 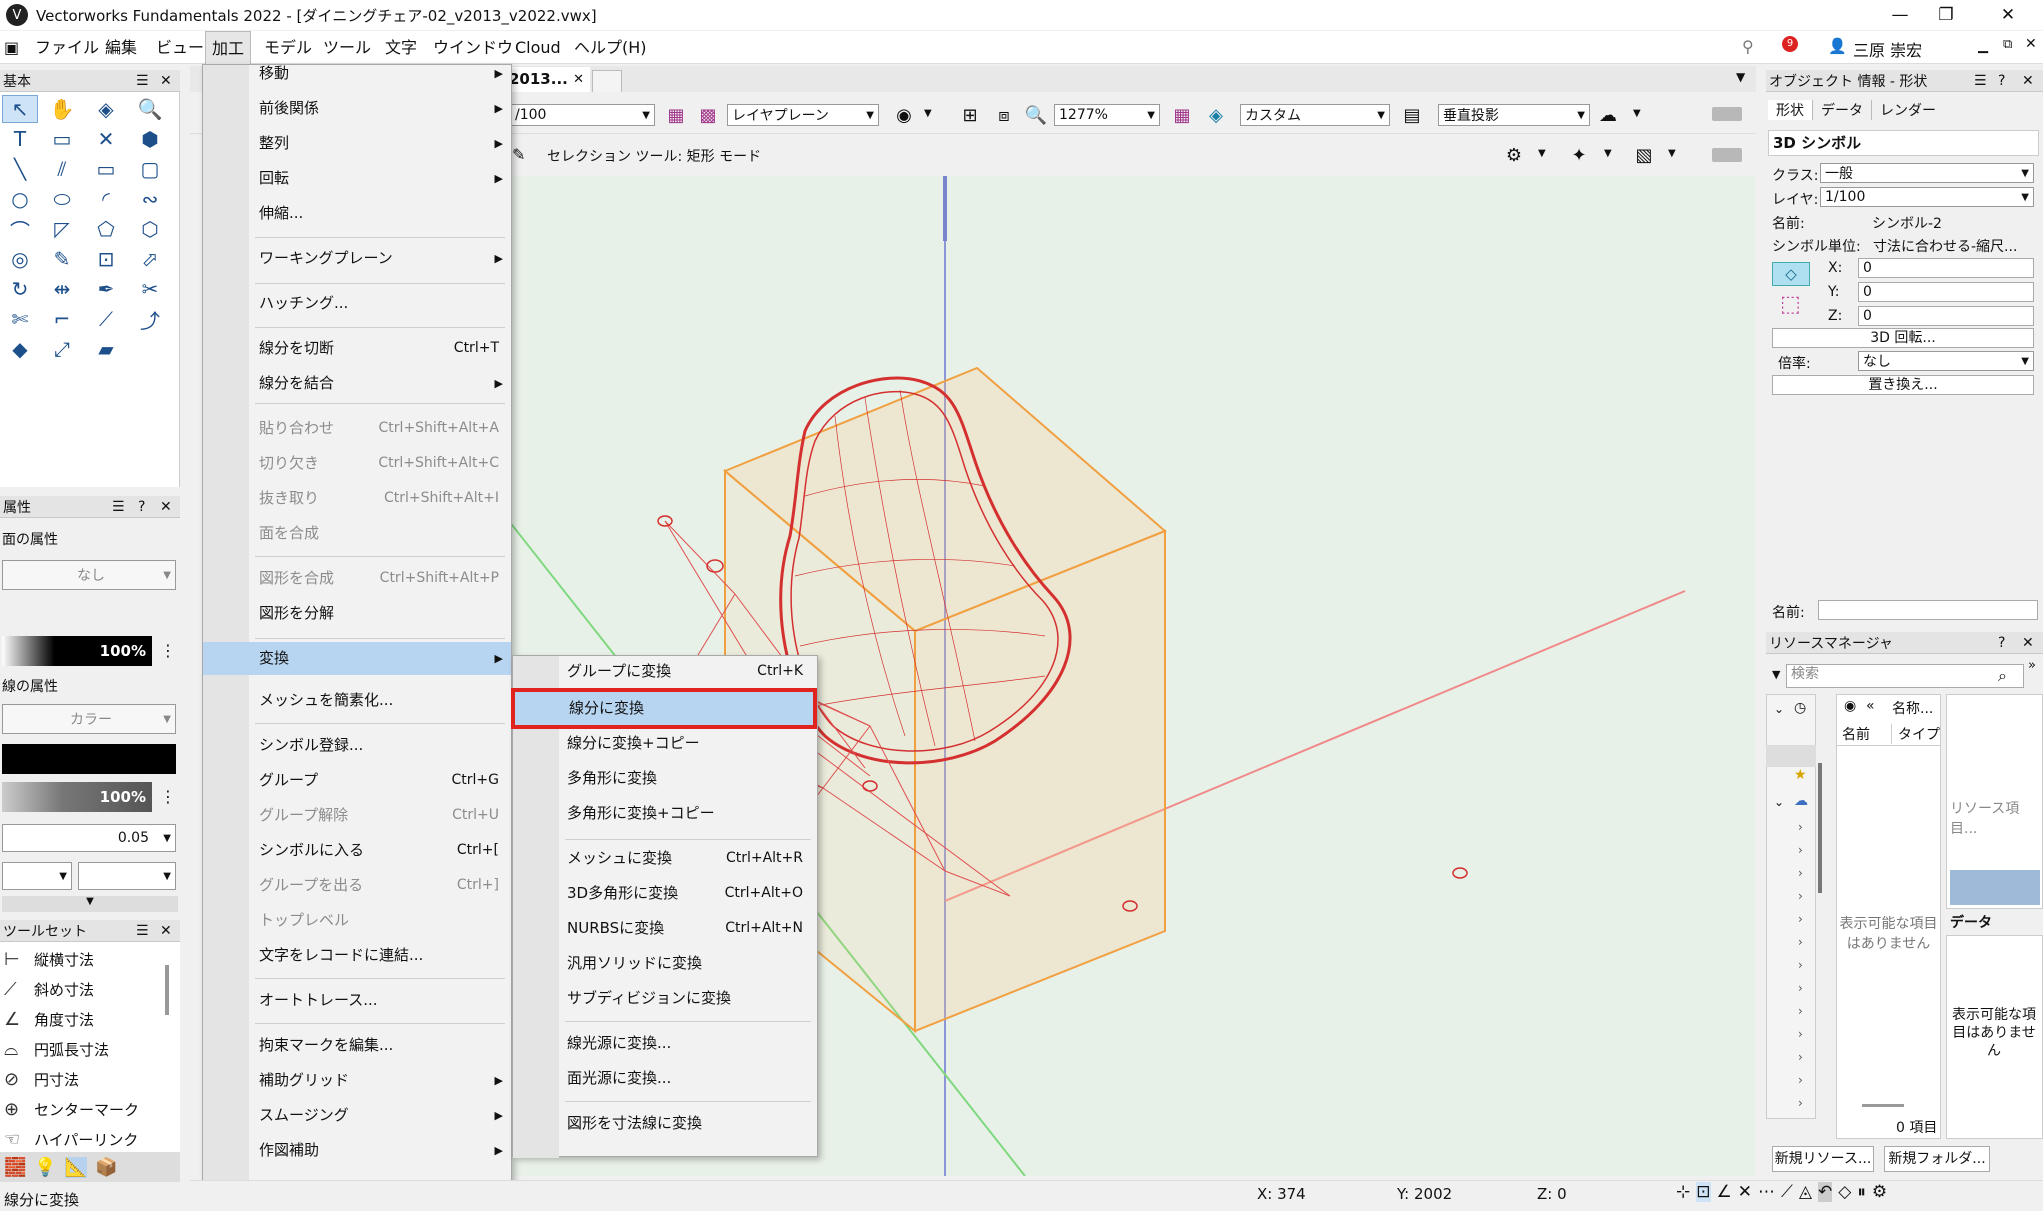 What do you see at coordinates (1842, 110) in the screenshot?
I see `tab-data: データ` at bounding box center [1842, 110].